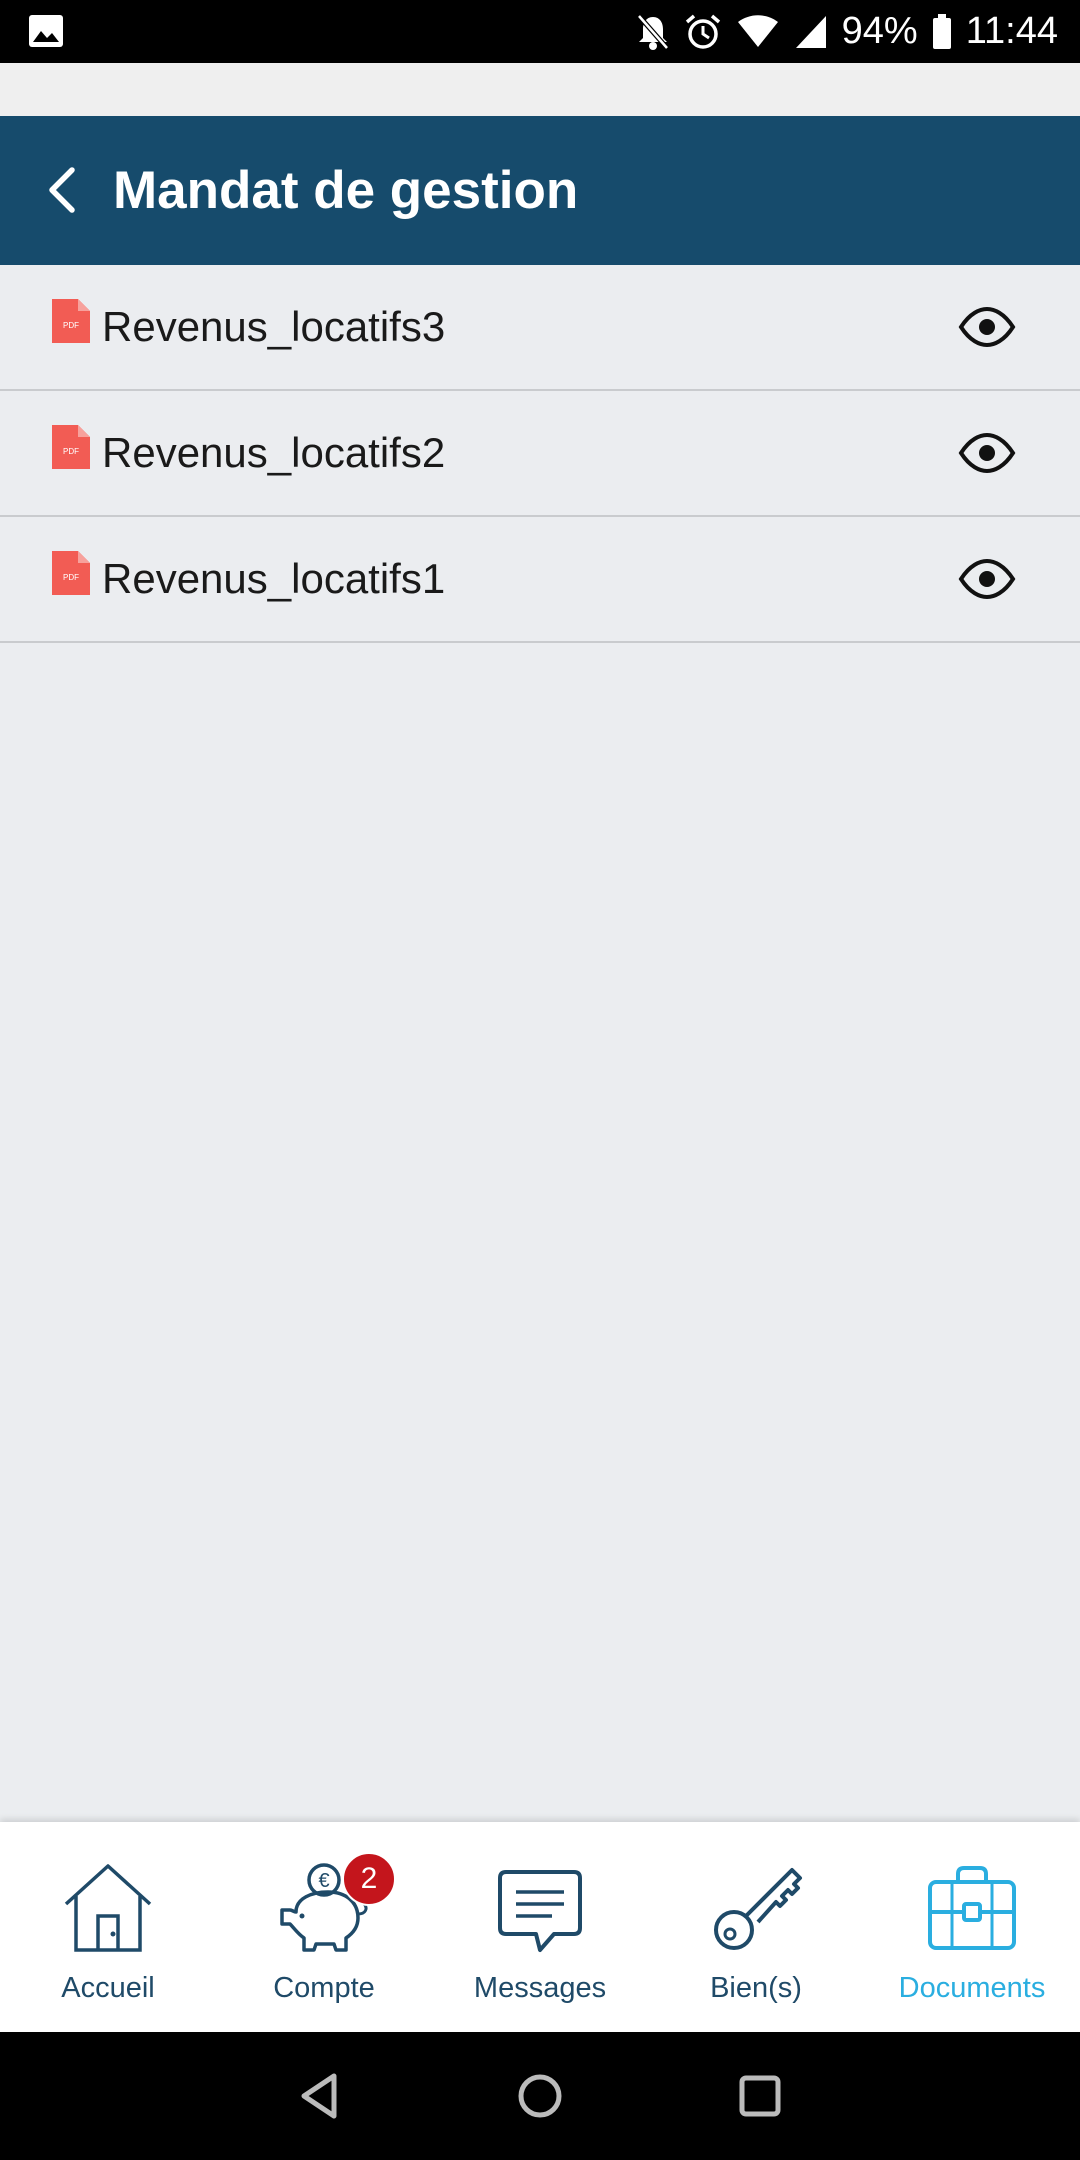 This screenshot has height=2160, width=1080. I want to click on list-item: PDF Revenus_locatifs2, so click(540, 454).